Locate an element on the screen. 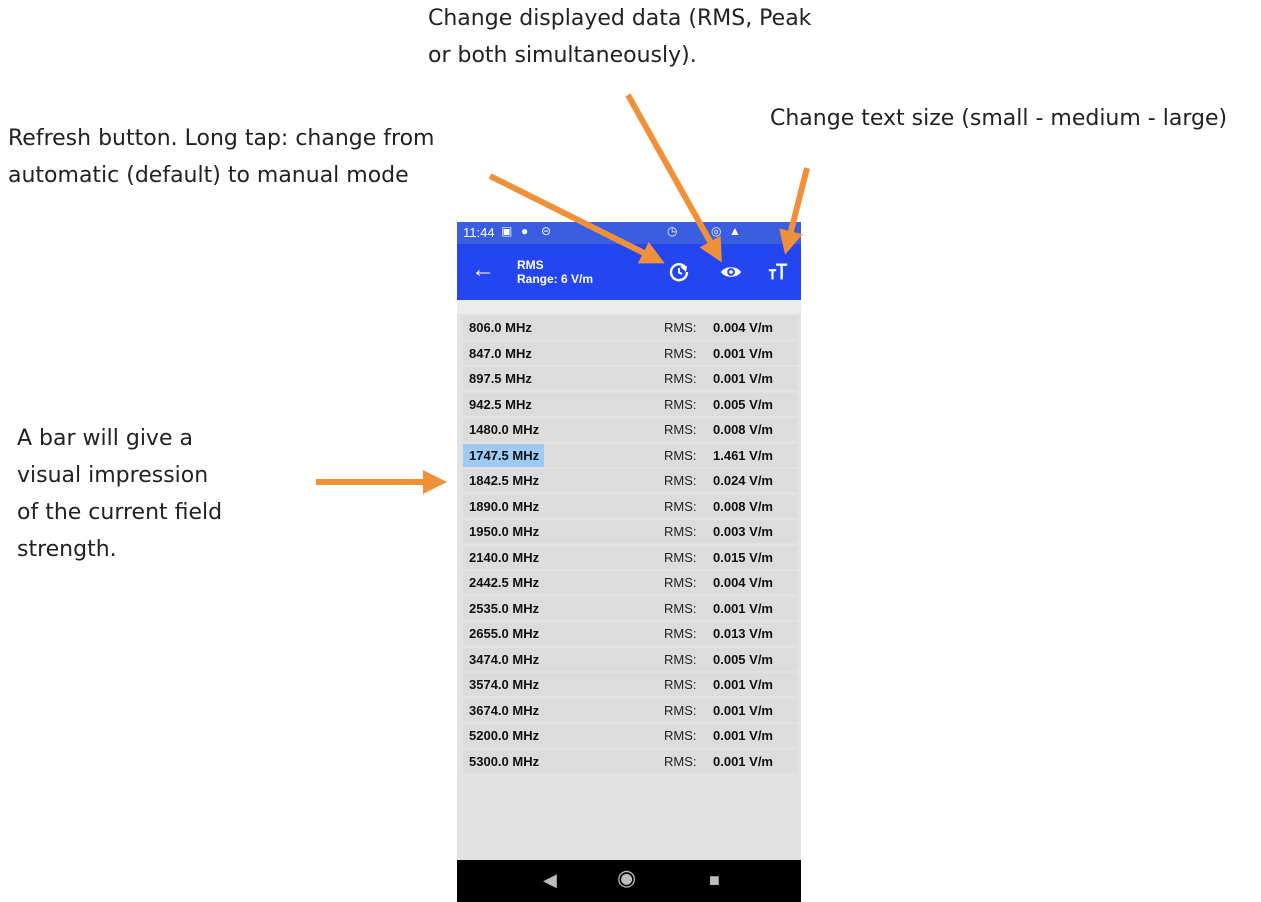 The height and width of the screenshot is (902, 1261). eye-icon is located at coordinates (731, 272).